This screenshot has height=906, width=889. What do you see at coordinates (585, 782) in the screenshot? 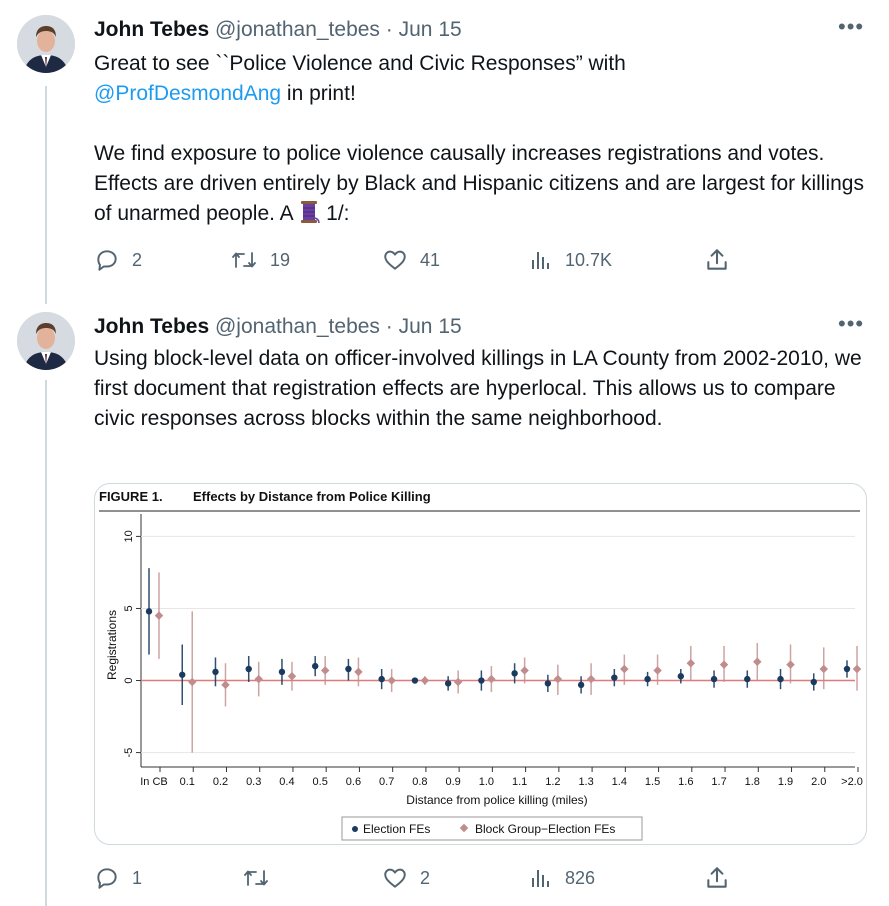
I see `x-tick-label: 1.3` at bounding box center [585, 782].